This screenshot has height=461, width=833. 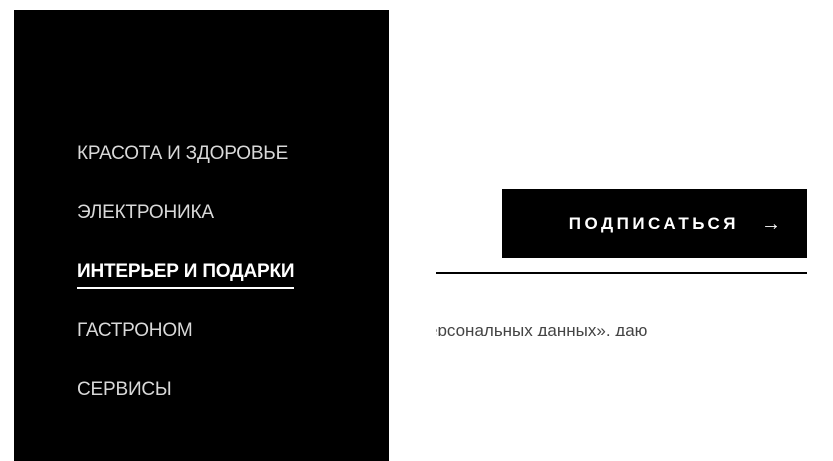 I want to click on menu-item-label: ГАСТРОНОМ, so click(x=135, y=330).